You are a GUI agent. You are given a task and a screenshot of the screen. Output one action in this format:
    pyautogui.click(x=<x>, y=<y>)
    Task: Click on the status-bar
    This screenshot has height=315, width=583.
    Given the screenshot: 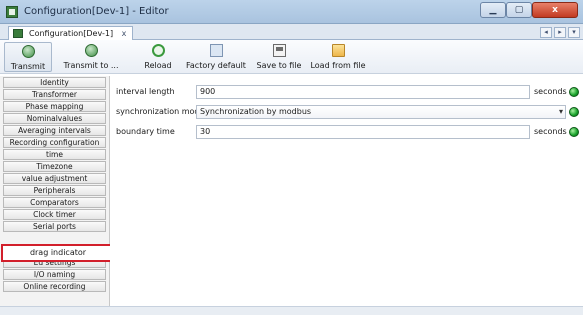 What is the action you would take?
    pyautogui.click(x=291, y=310)
    